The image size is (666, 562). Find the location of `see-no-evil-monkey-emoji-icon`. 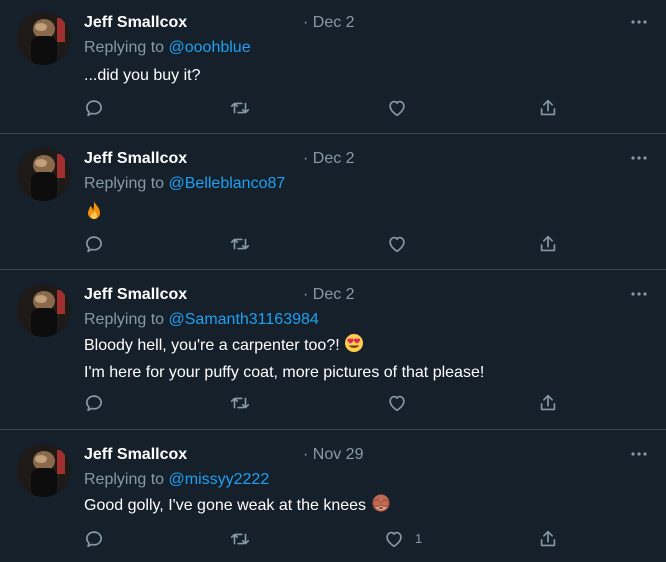

see-no-evil-monkey-emoji-icon is located at coordinates (381, 507).